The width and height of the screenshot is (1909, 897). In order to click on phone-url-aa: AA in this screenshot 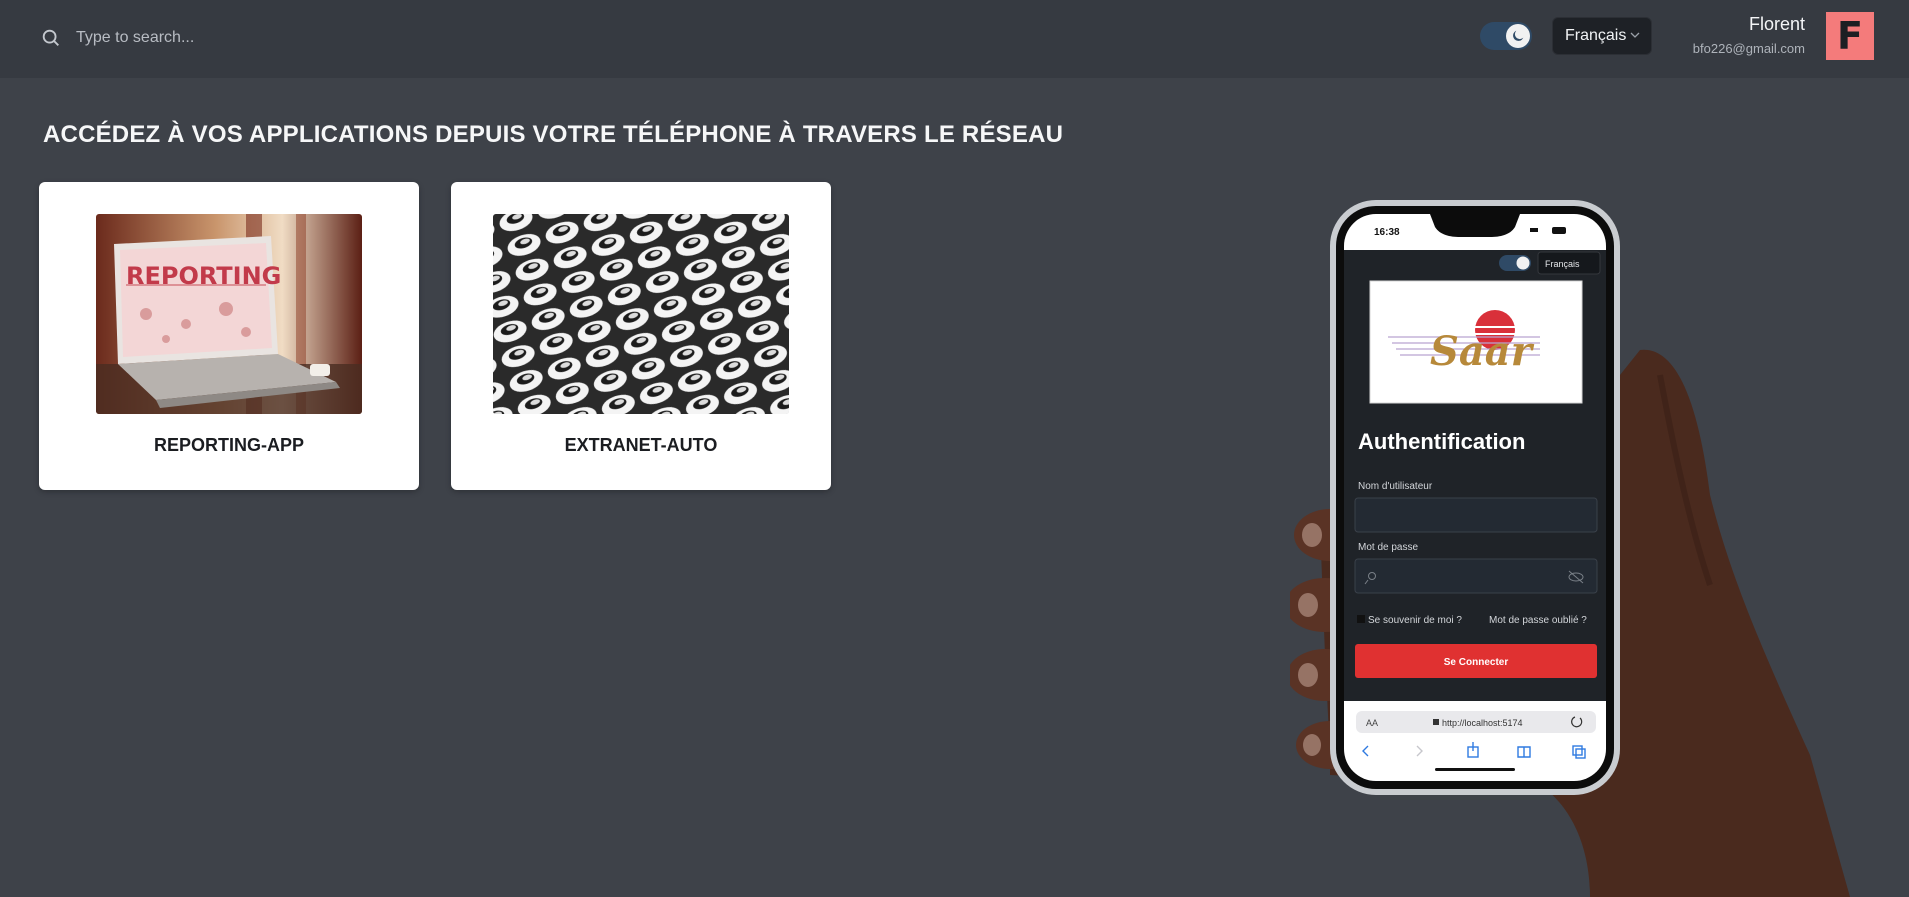, I will do `click(1372, 723)`.